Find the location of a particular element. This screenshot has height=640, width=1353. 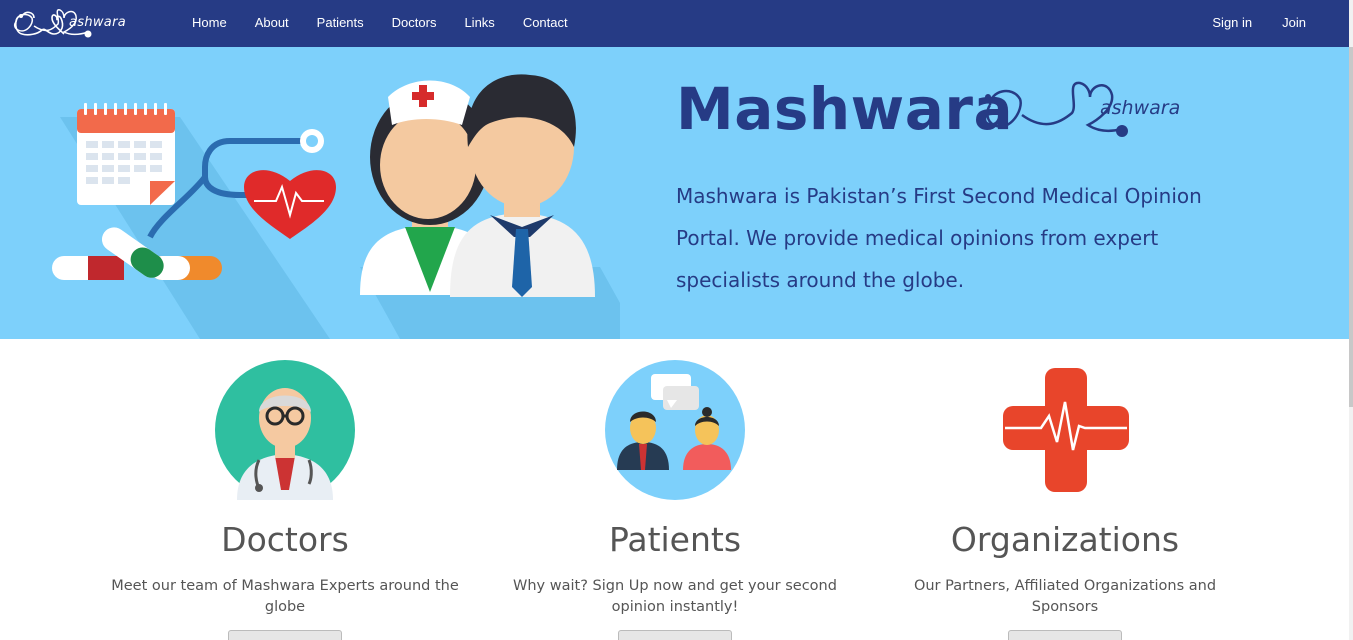

nav-about: About is located at coordinates (272, 23).